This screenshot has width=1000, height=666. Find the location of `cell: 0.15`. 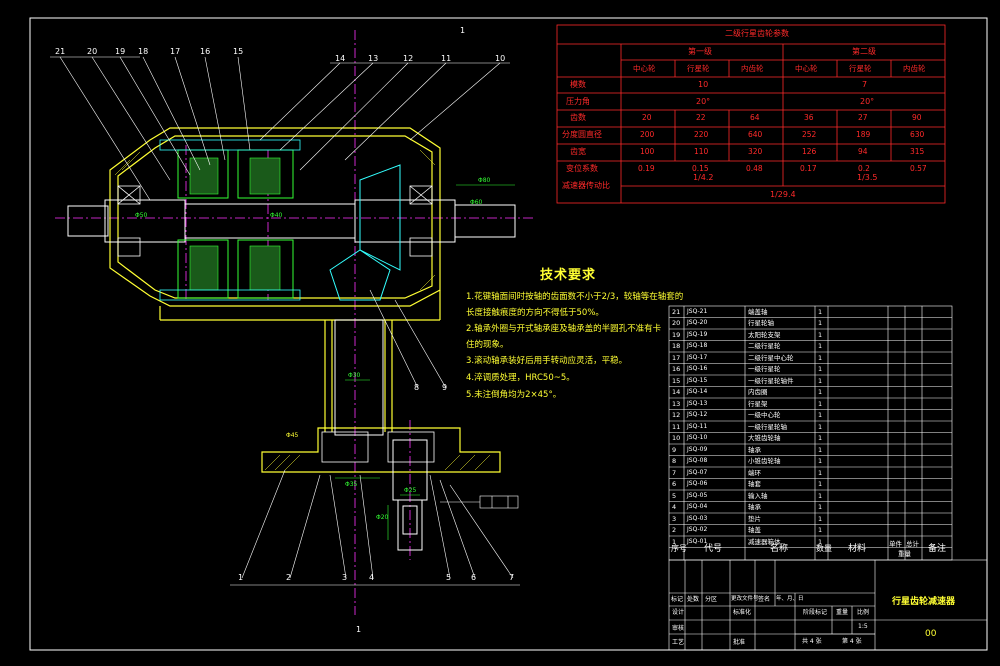

cell: 0.15 is located at coordinates (700, 168).